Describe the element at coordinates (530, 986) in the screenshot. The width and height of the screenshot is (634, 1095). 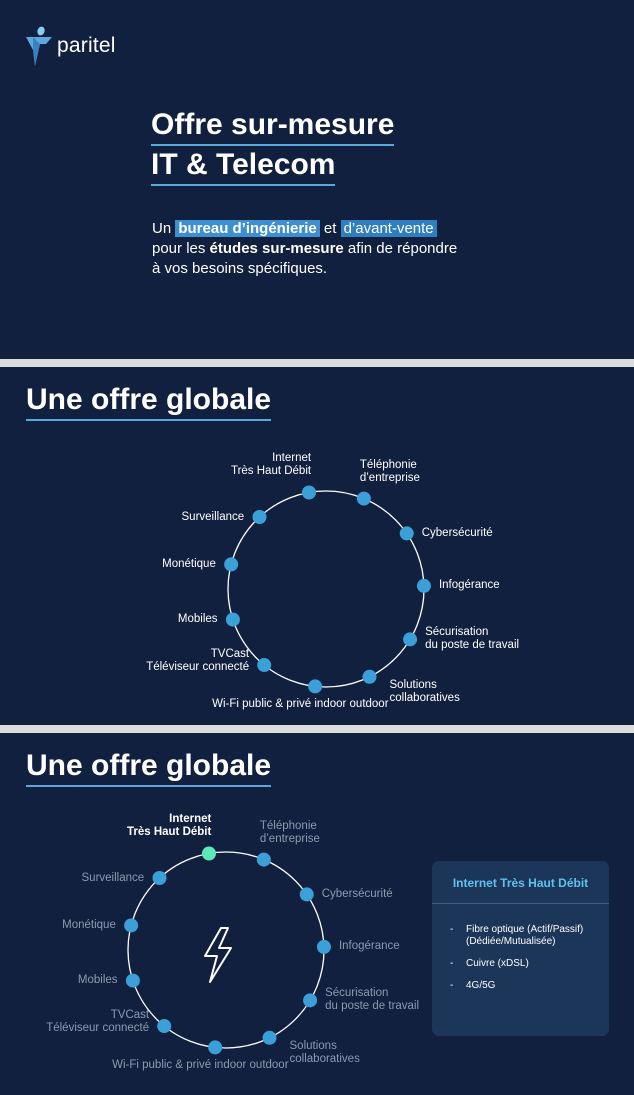
I see `card-list-item: 4G/5G` at that location.